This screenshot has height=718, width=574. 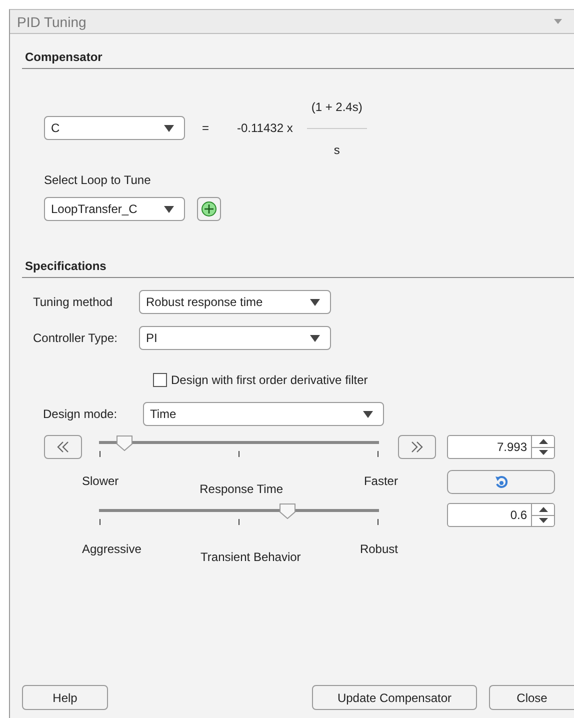 I want to click on slower-button, so click(x=63, y=447).